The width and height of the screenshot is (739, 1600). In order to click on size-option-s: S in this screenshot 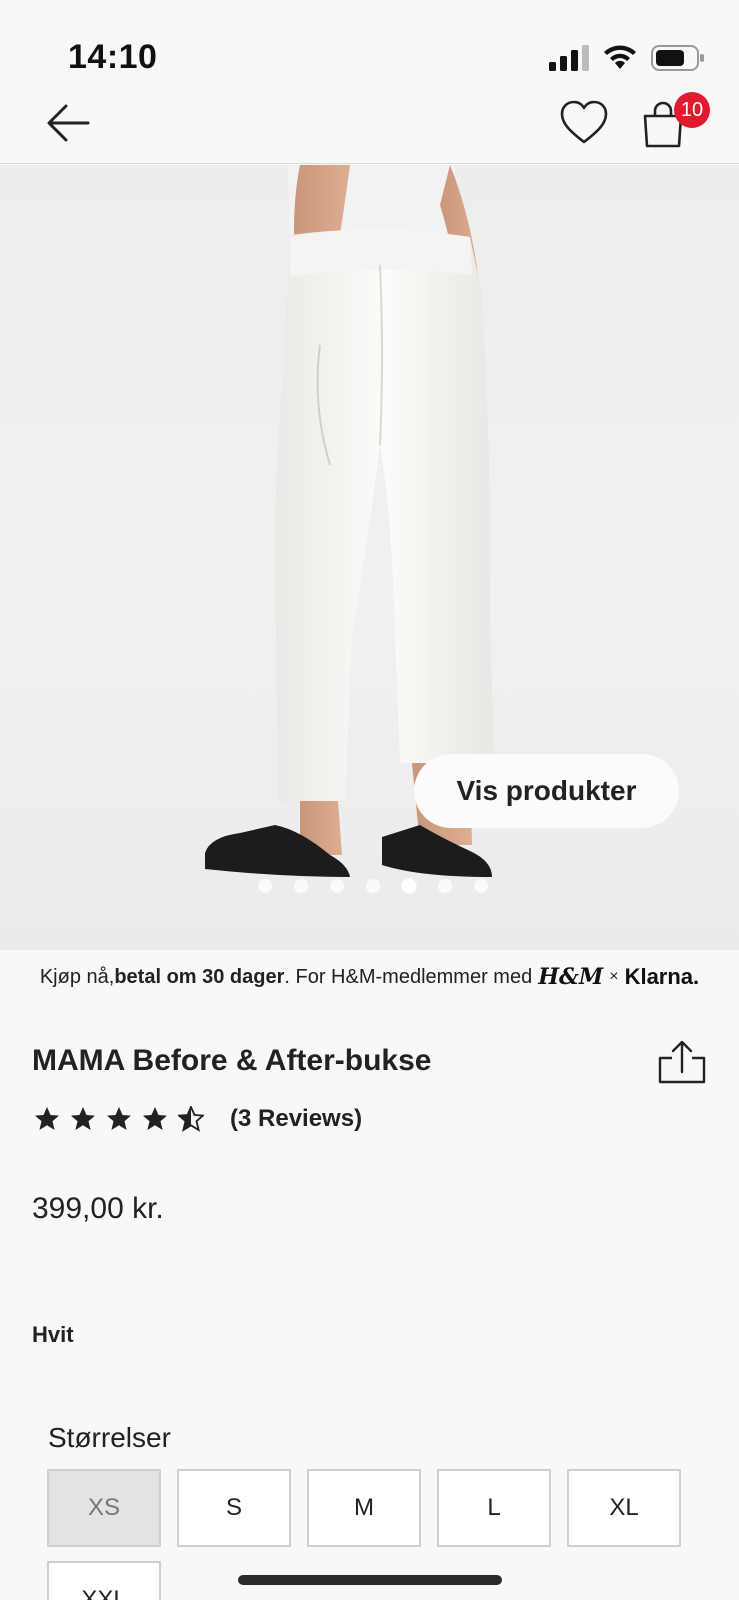, I will do `click(234, 1508)`.